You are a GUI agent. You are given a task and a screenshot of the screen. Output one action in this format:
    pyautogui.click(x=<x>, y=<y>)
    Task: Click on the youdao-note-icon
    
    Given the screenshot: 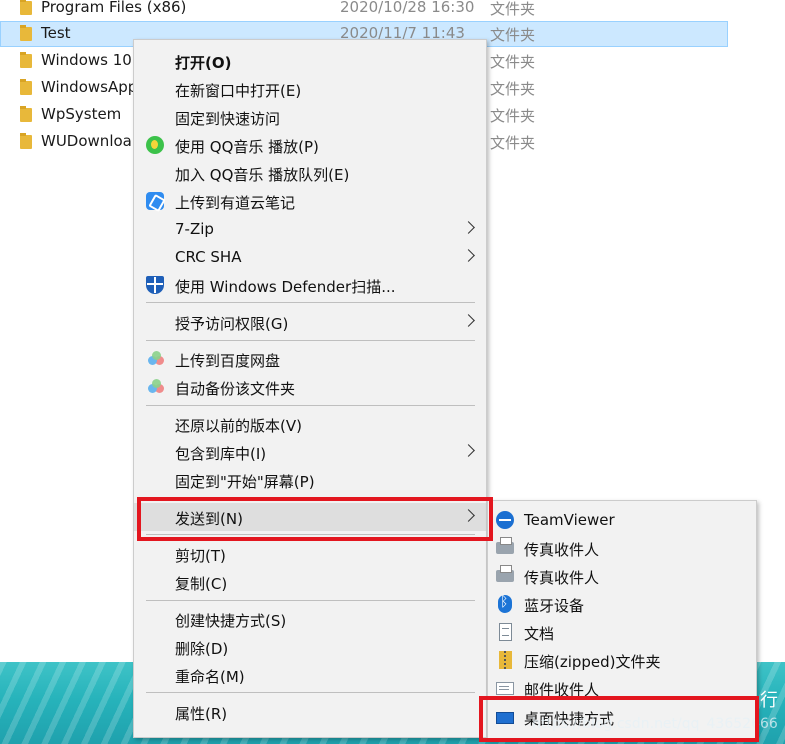 What is the action you would take?
    pyautogui.click(x=155, y=201)
    